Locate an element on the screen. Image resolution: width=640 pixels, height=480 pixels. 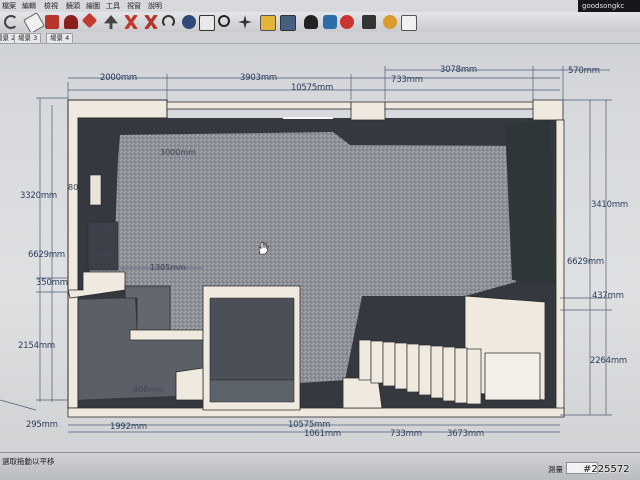
dim-top-5: 570mm is located at coordinates (584, 71).